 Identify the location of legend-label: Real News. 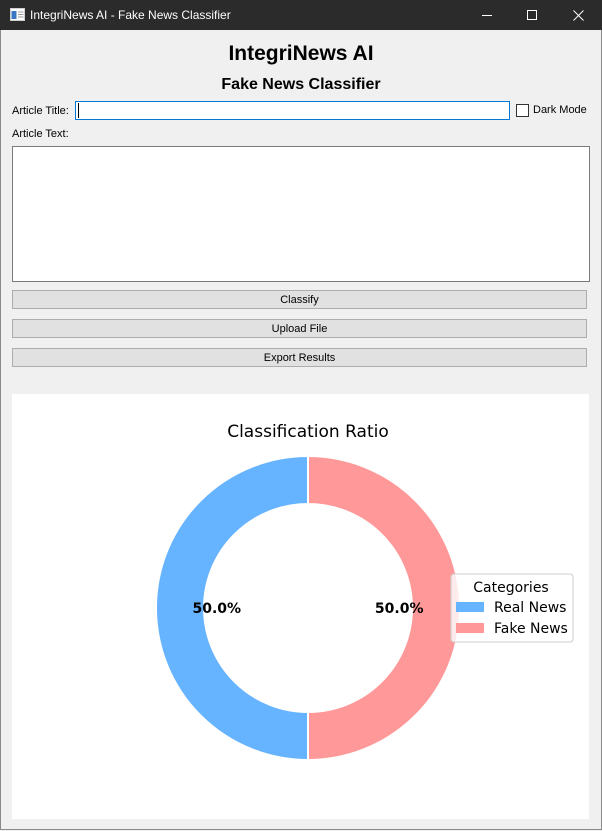
(530, 608).